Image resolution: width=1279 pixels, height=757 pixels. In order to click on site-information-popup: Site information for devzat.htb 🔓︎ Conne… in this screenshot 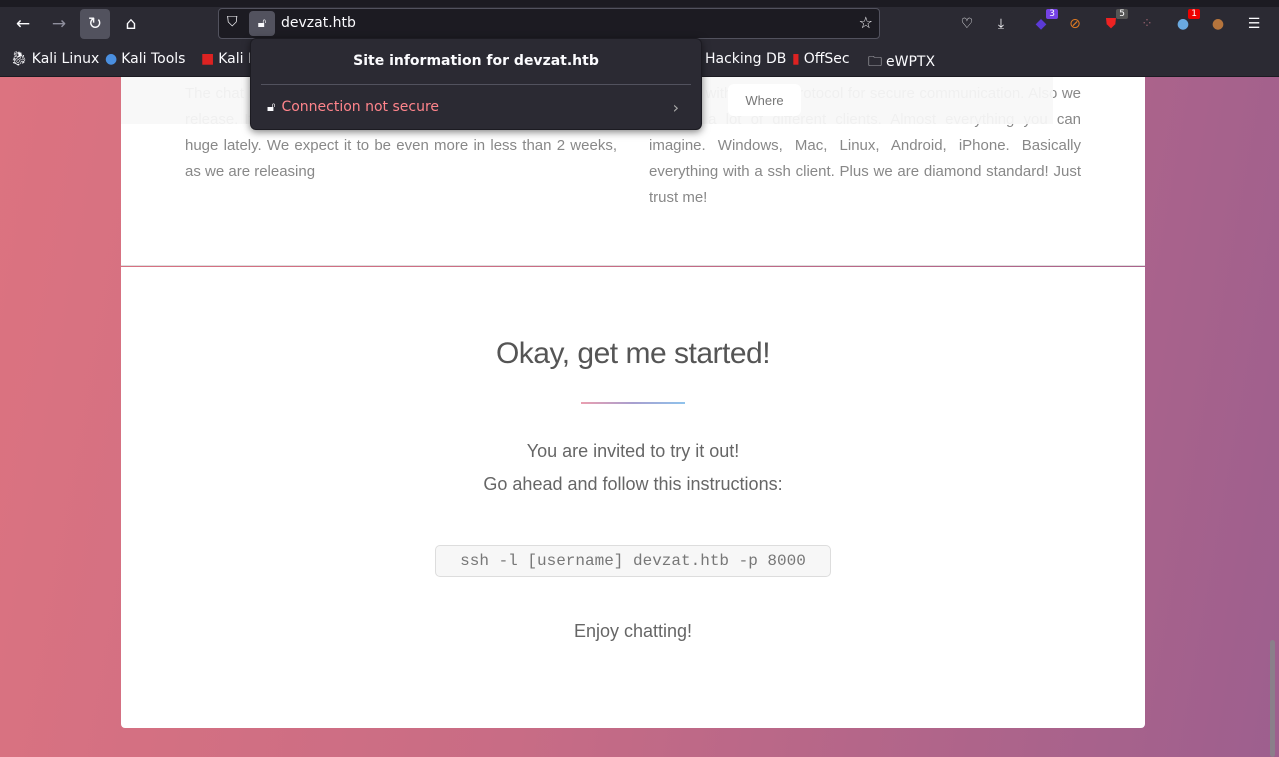, I will do `click(476, 84)`.